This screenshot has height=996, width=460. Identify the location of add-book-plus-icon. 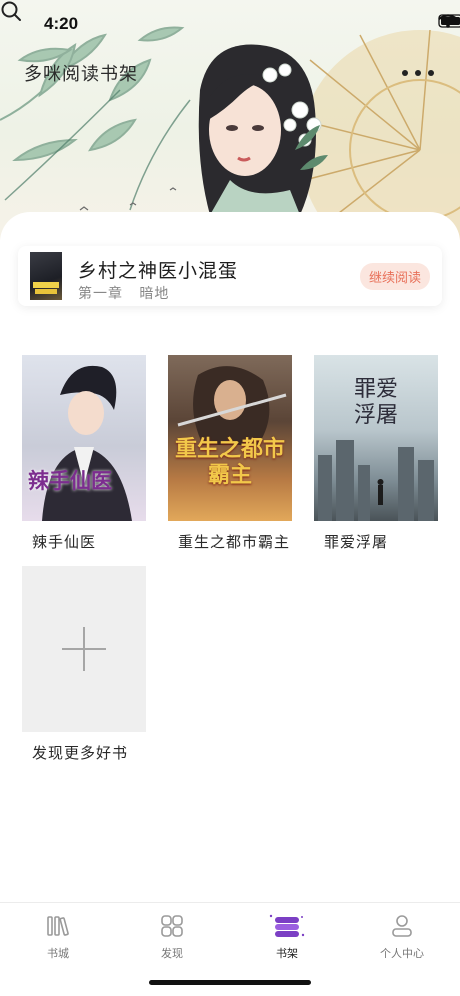
(84, 649).